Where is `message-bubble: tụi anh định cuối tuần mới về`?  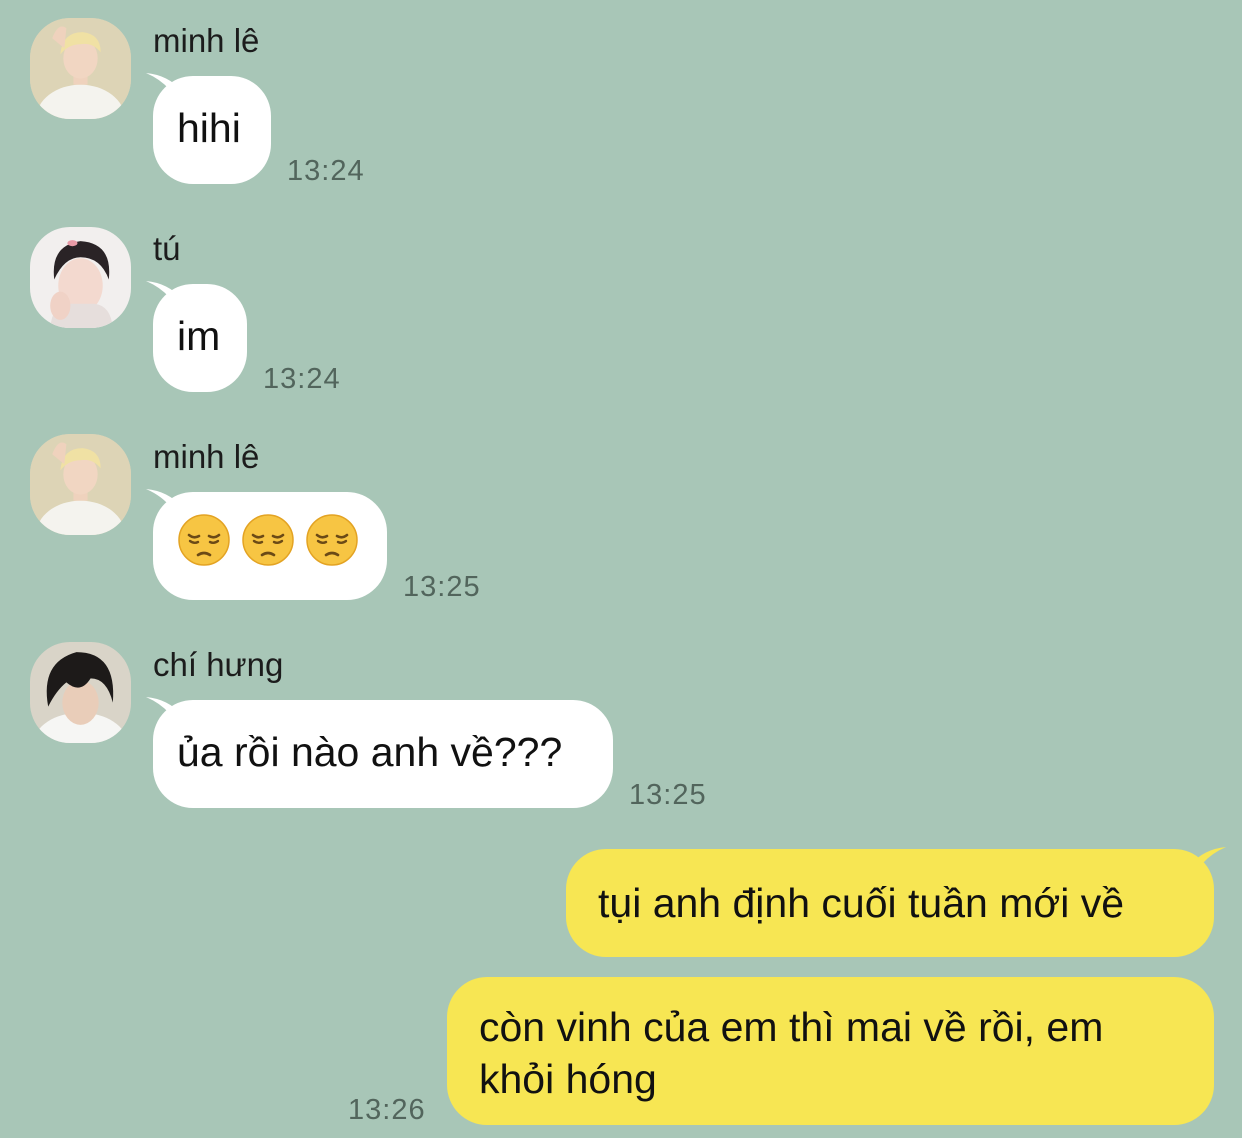 message-bubble: tụi anh định cuối tuần mới về is located at coordinates (890, 903).